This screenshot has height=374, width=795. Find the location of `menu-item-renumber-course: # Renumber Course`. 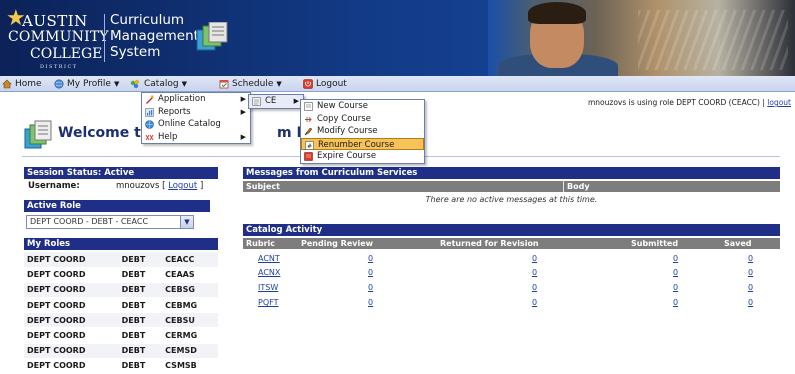

menu-item-renumber-course: # Renumber Course is located at coordinates (362, 143).